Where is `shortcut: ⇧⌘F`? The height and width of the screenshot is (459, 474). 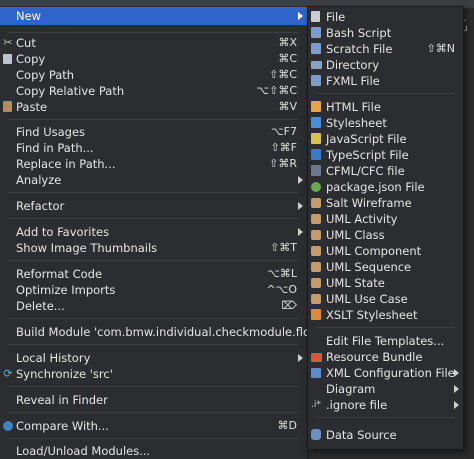
shortcut: ⇧⌘F is located at coordinates (283, 147).